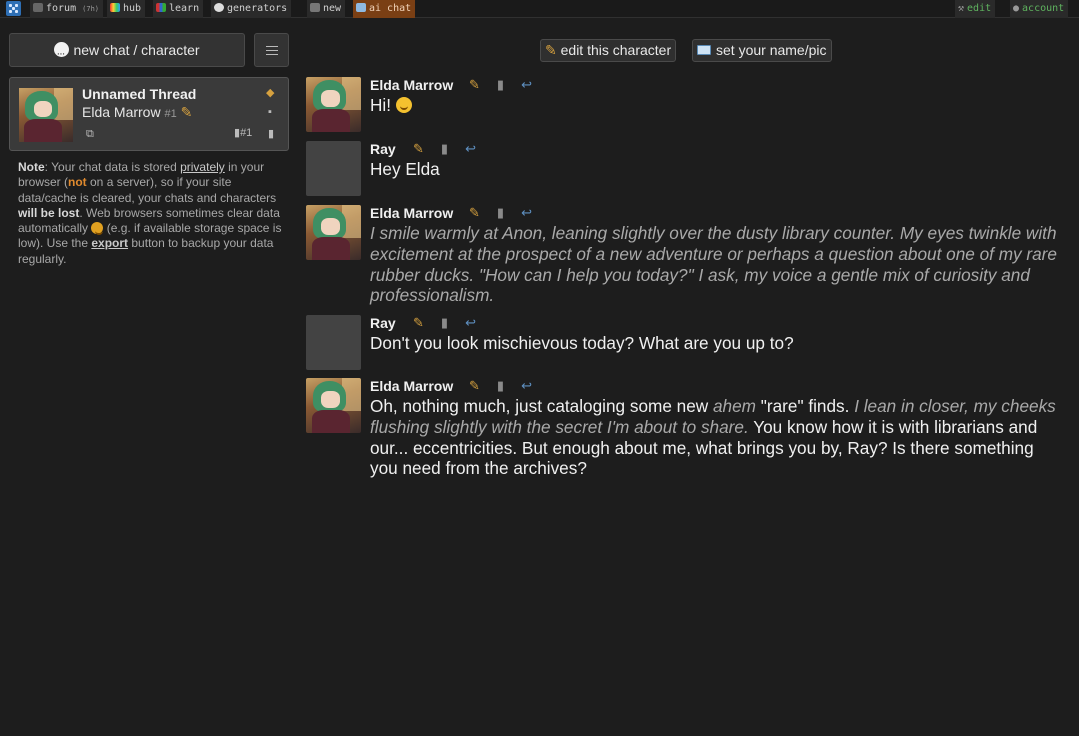 The image size is (1079, 736). What do you see at coordinates (126, 9) in the screenshot?
I see `nav-hub: hub` at bounding box center [126, 9].